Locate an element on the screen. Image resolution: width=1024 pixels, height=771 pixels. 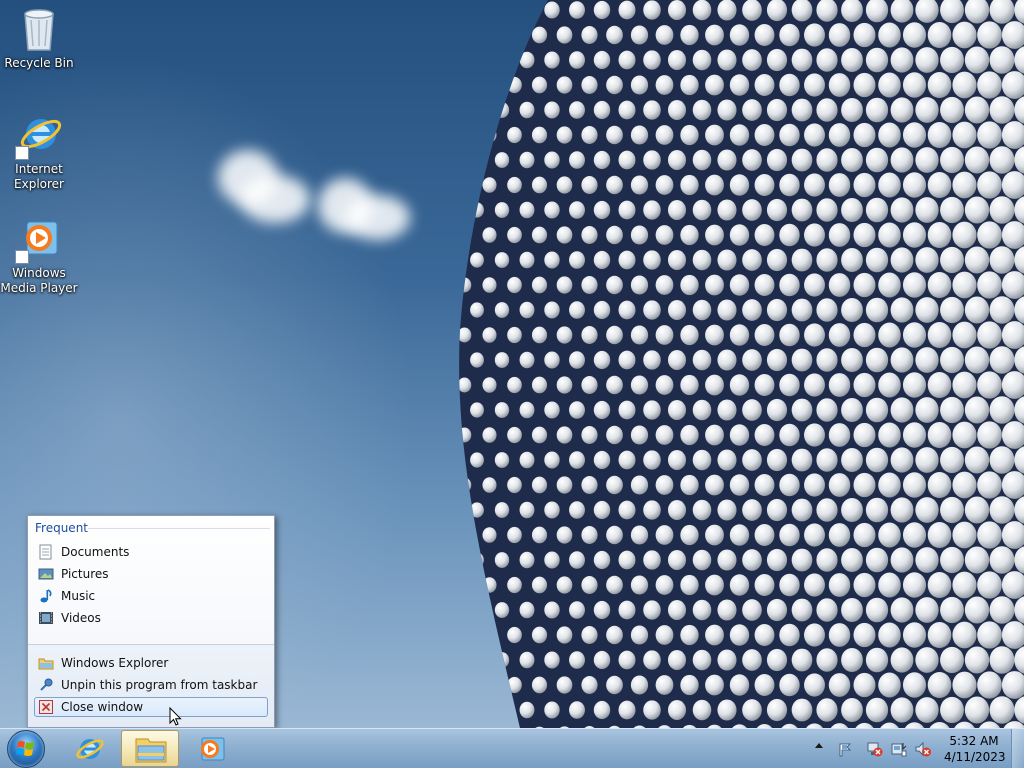
action-center-icon is located at coordinates (845, 749).